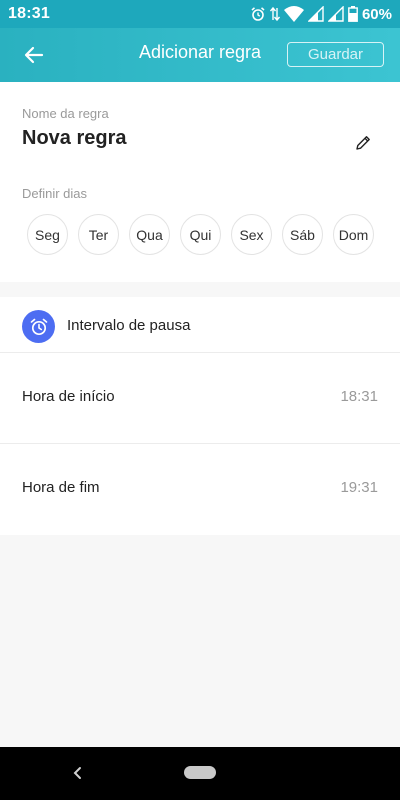 The height and width of the screenshot is (800, 400). Describe the element at coordinates (335, 54) in the screenshot. I see `save-button: Guardar` at that location.